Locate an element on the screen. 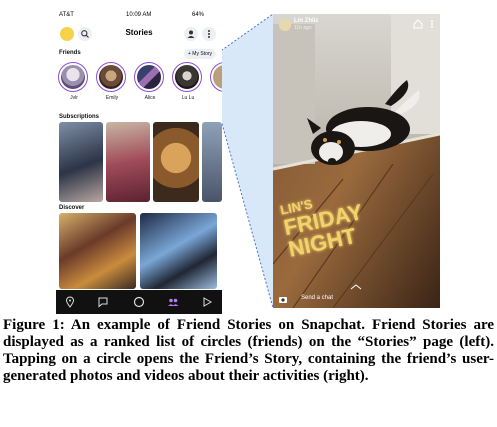 This screenshot has height=427, width=497. post-age: 11h ago is located at coordinates (303, 28).